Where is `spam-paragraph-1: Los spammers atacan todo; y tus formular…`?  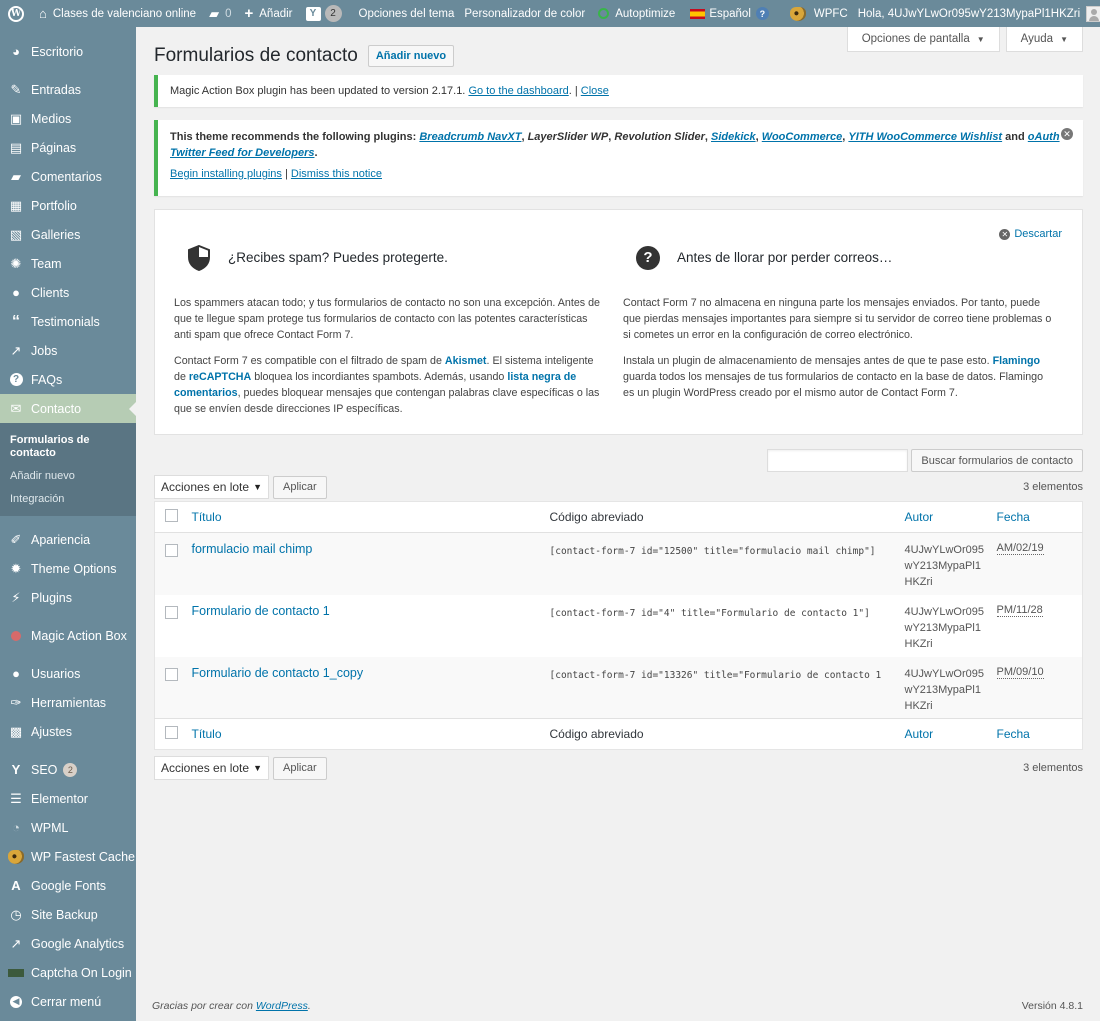
spam-paragraph-1: Los spammers atacan todo; y tus formular… is located at coordinates (387, 319).